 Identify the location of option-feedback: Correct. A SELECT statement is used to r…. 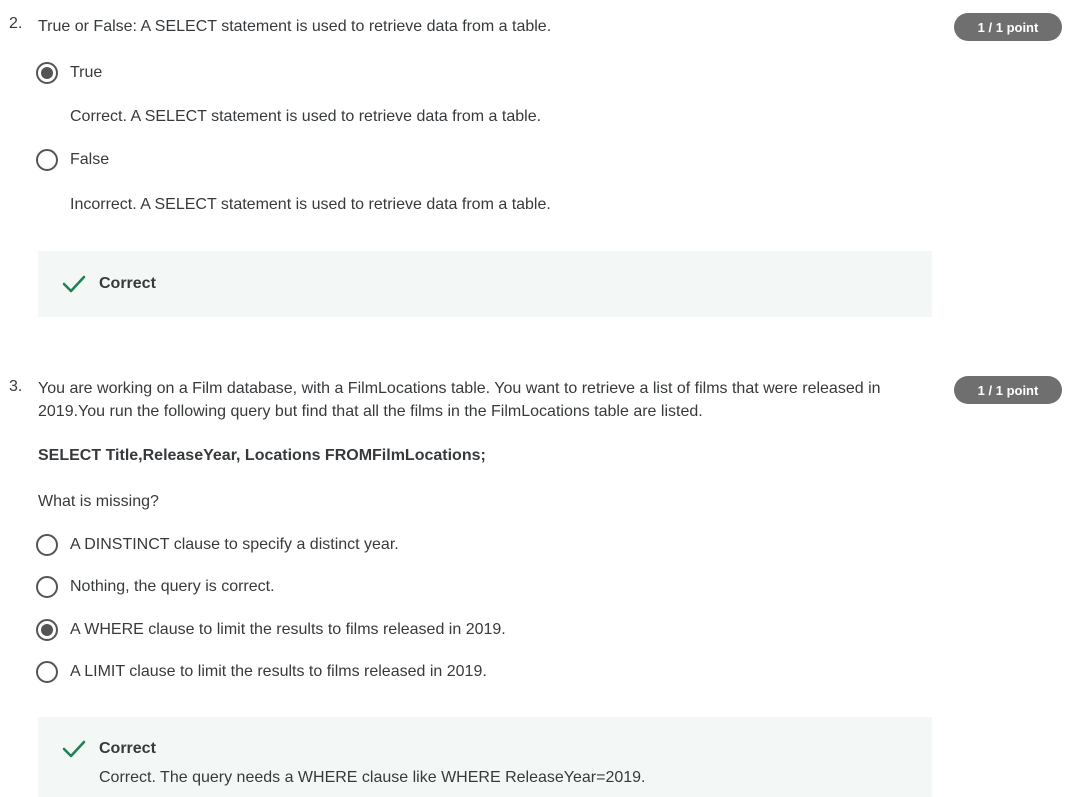
(306, 116).